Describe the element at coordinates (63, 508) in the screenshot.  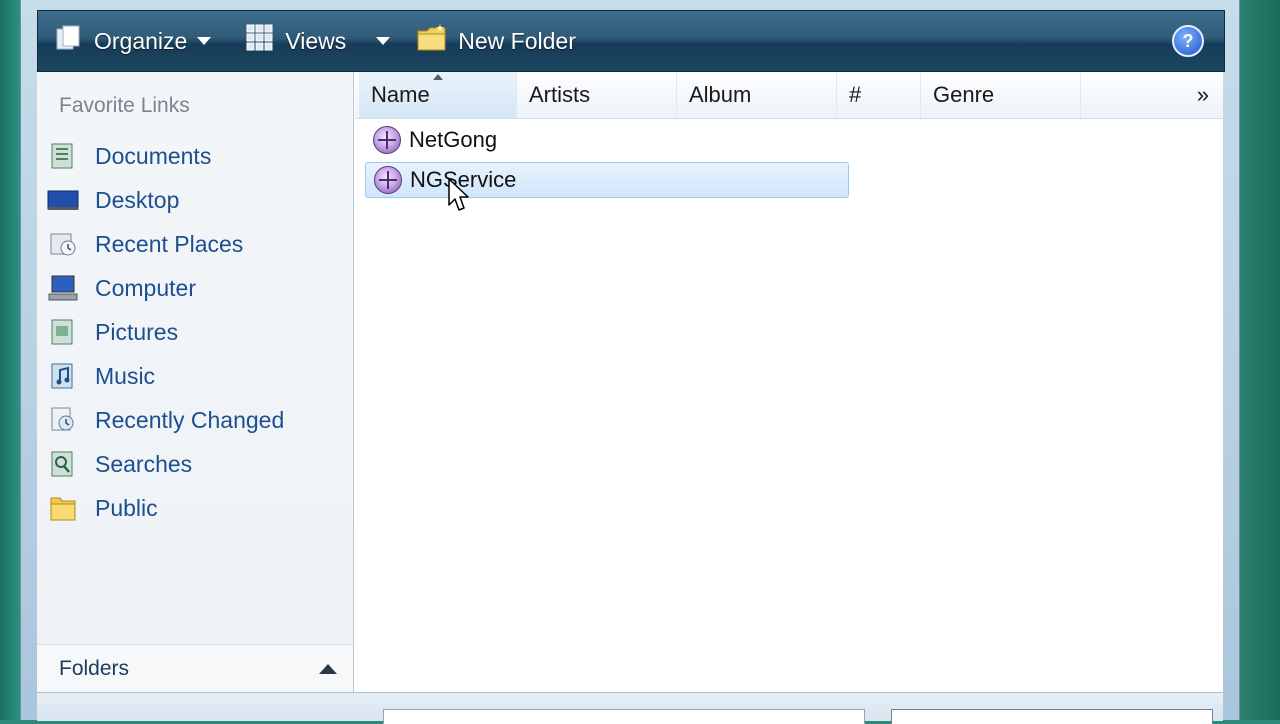
I see `public-folder-icon` at that location.